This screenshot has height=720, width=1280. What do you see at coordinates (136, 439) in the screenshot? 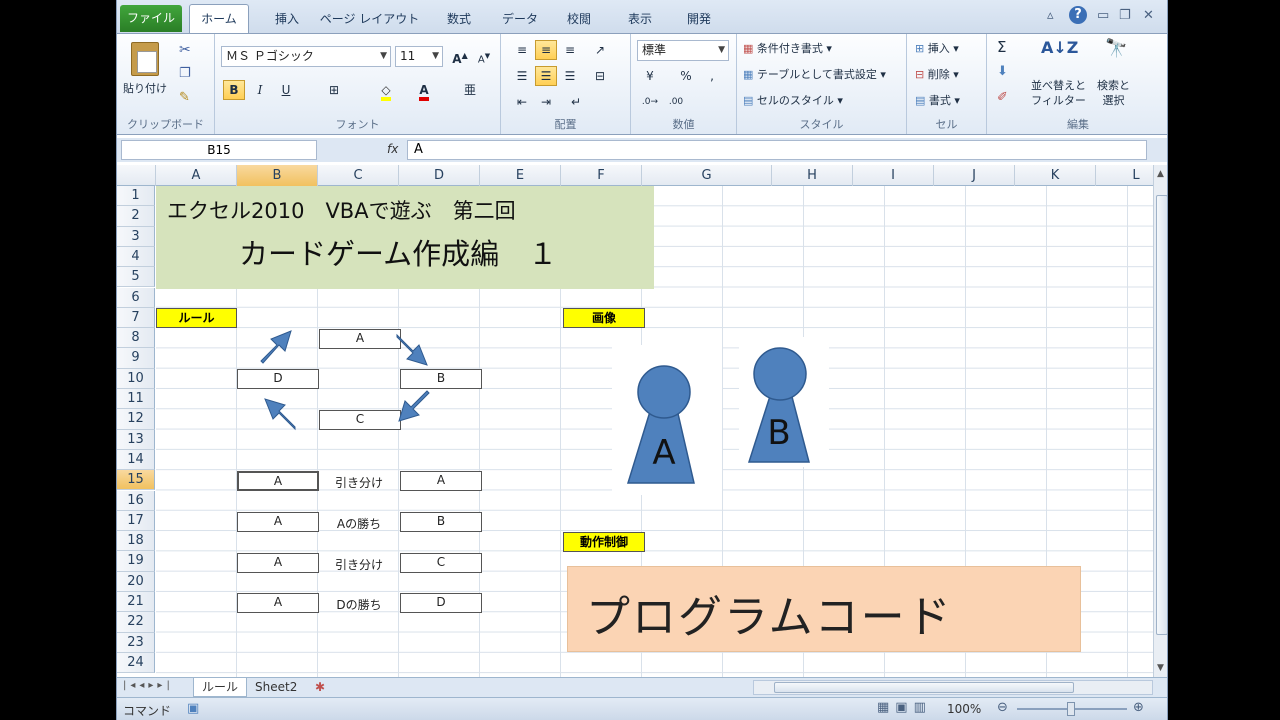
I see `row-header: 13` at bounding box center [136, 439].